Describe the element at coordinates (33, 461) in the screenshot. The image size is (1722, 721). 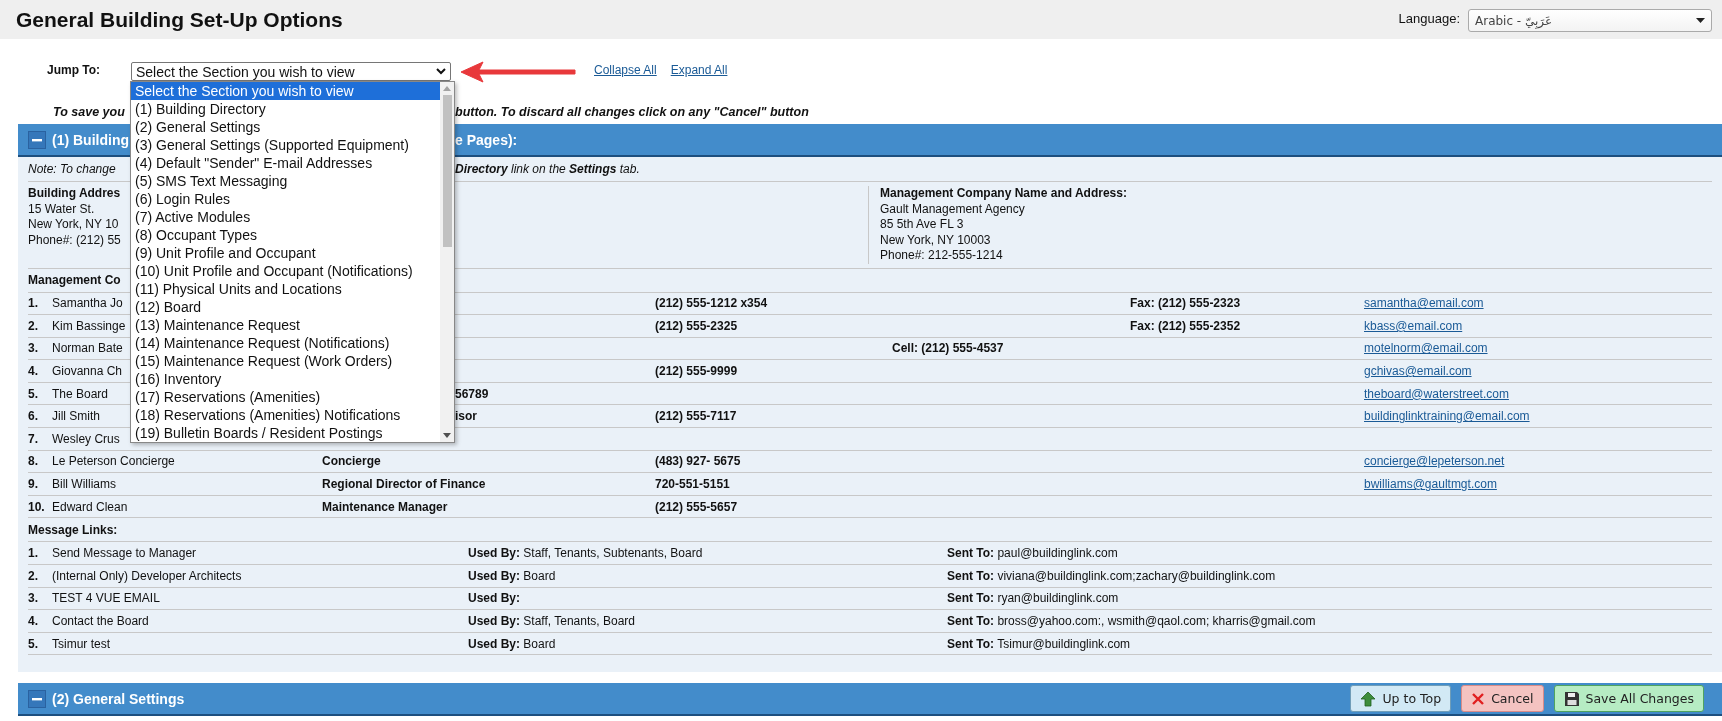
I see `row-number: 8.` at that location.